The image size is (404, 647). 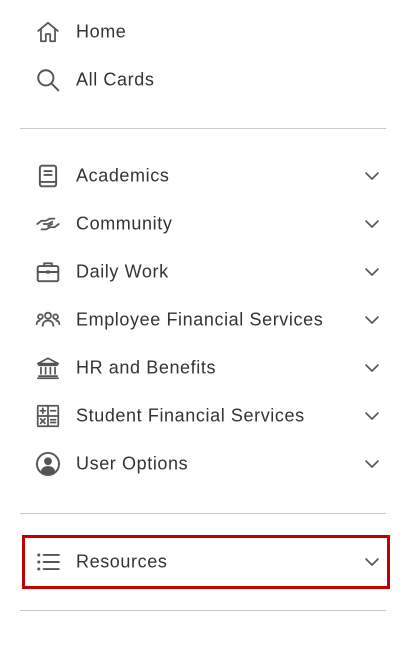 I want to click on nav-item-employee-financial-services: Employee Financial Services, so click(x=203, y=320).